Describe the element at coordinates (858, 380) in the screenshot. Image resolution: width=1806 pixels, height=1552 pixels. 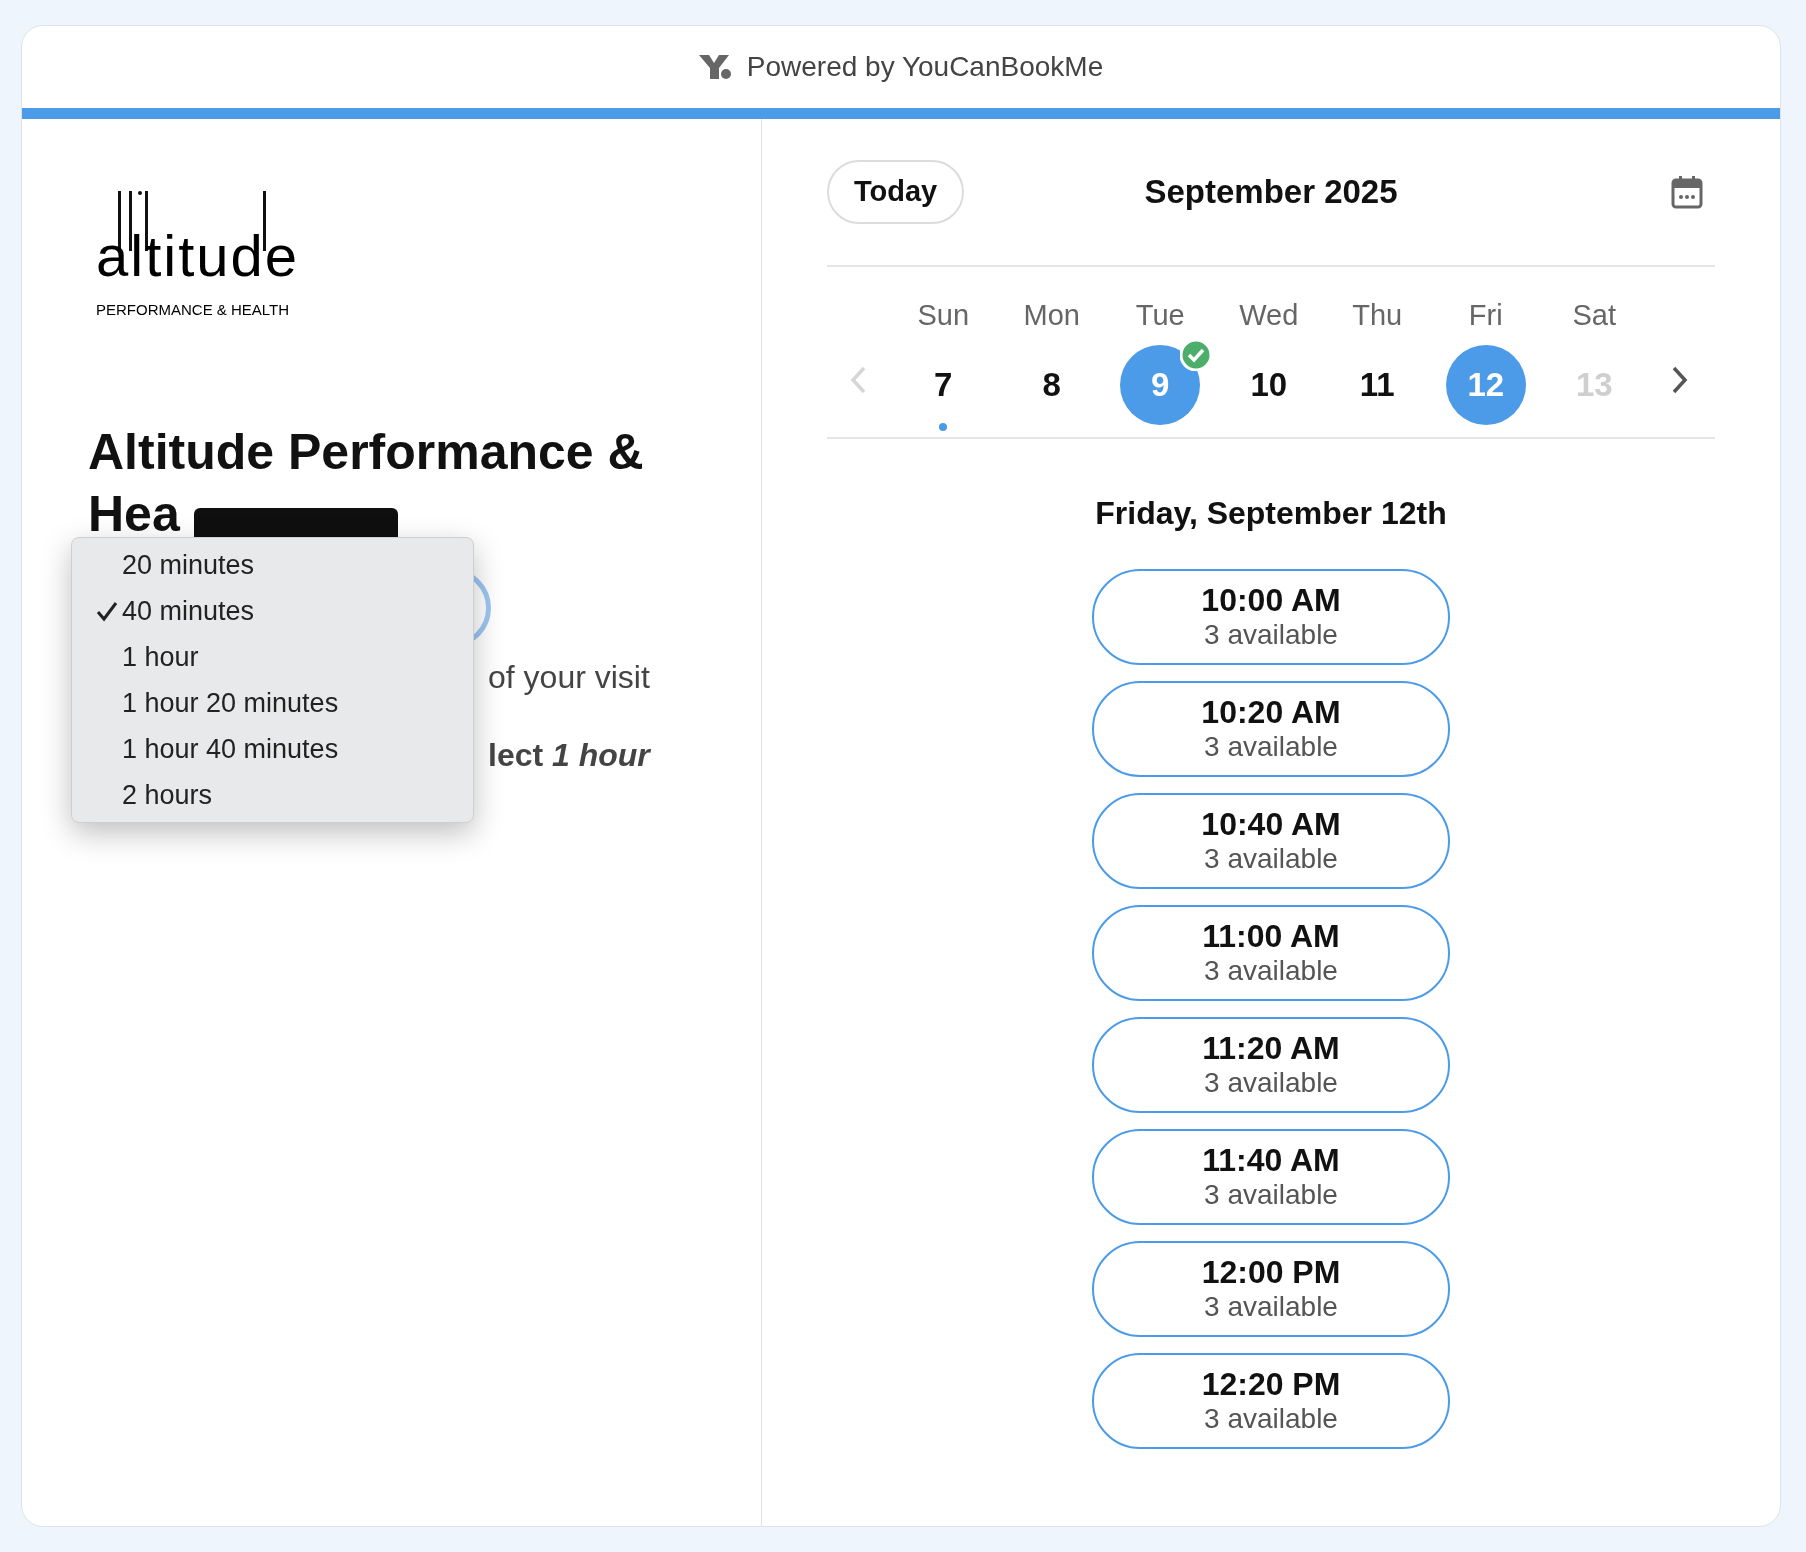
I see `chevron-left-icon` at that location.